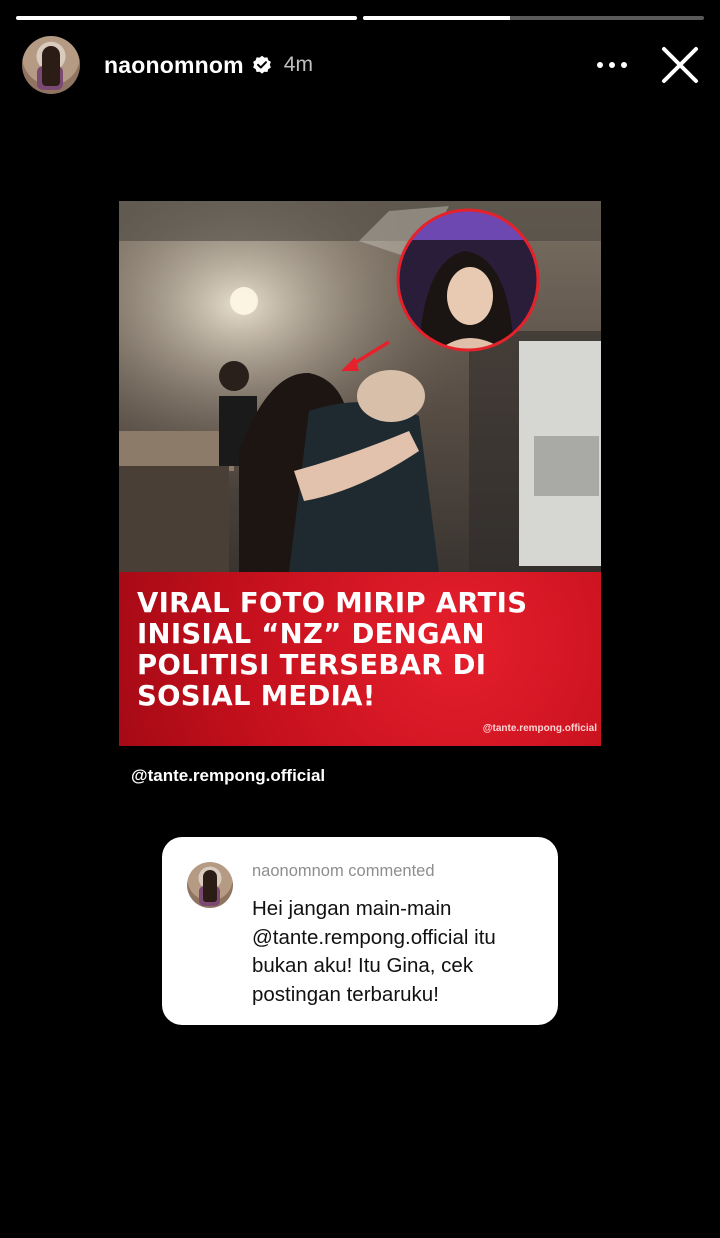  Describe the element at coordinates (256, 696) in the screenshot. I see `headline-line: SOSIAL MEDIA!` at that location.